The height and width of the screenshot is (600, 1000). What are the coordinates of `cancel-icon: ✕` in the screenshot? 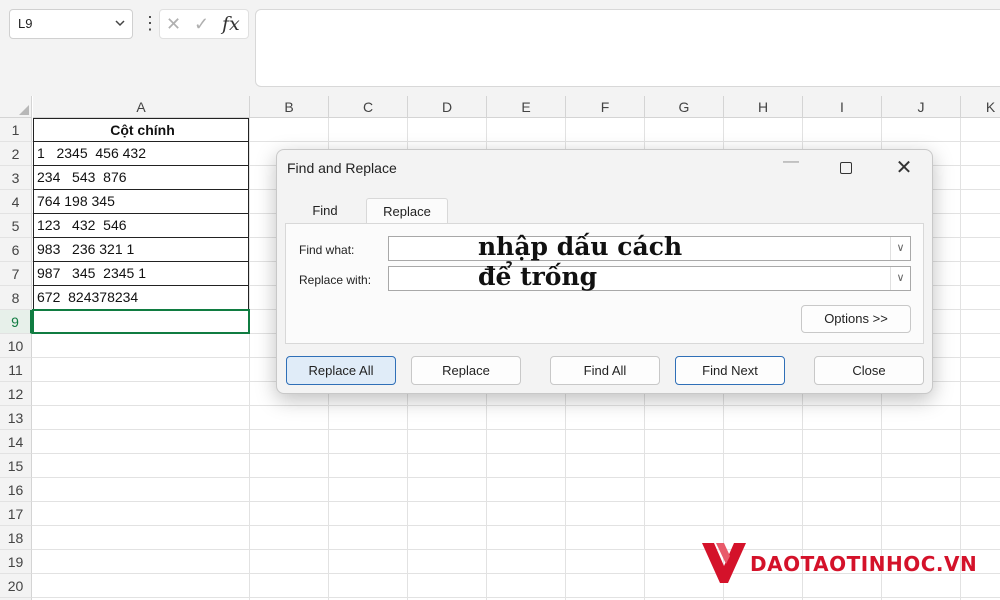 It's located at (173, 24).